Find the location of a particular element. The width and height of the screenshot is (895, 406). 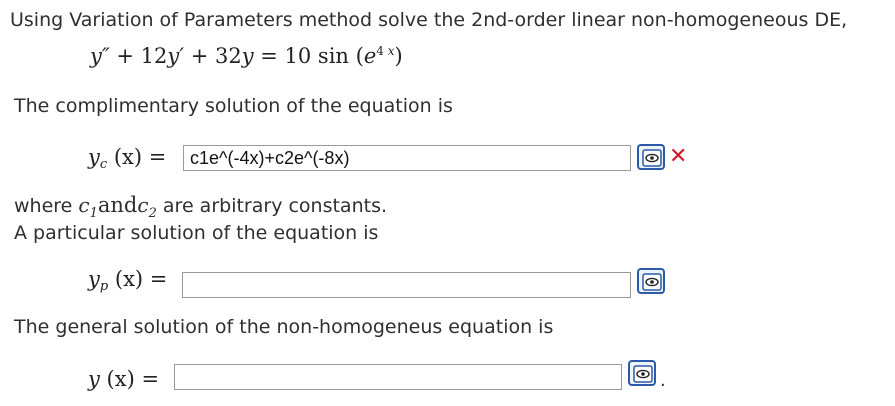

eq-left-paren: ( is located at coordinates (359, 56).